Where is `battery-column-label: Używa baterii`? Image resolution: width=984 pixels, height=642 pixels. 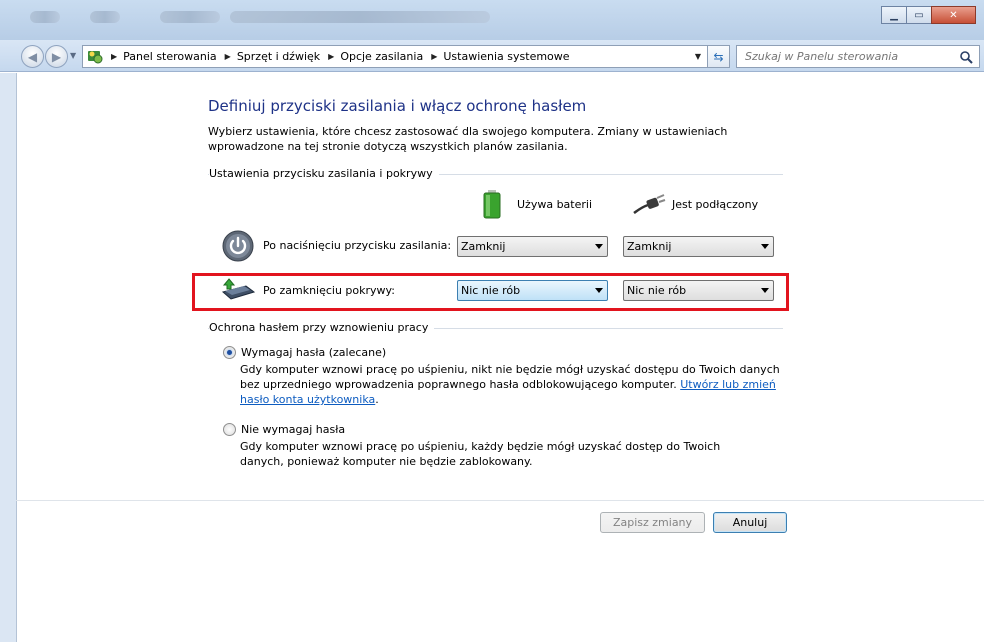 battery-column-label: Używa baterii is located at coordinates (555, 204).